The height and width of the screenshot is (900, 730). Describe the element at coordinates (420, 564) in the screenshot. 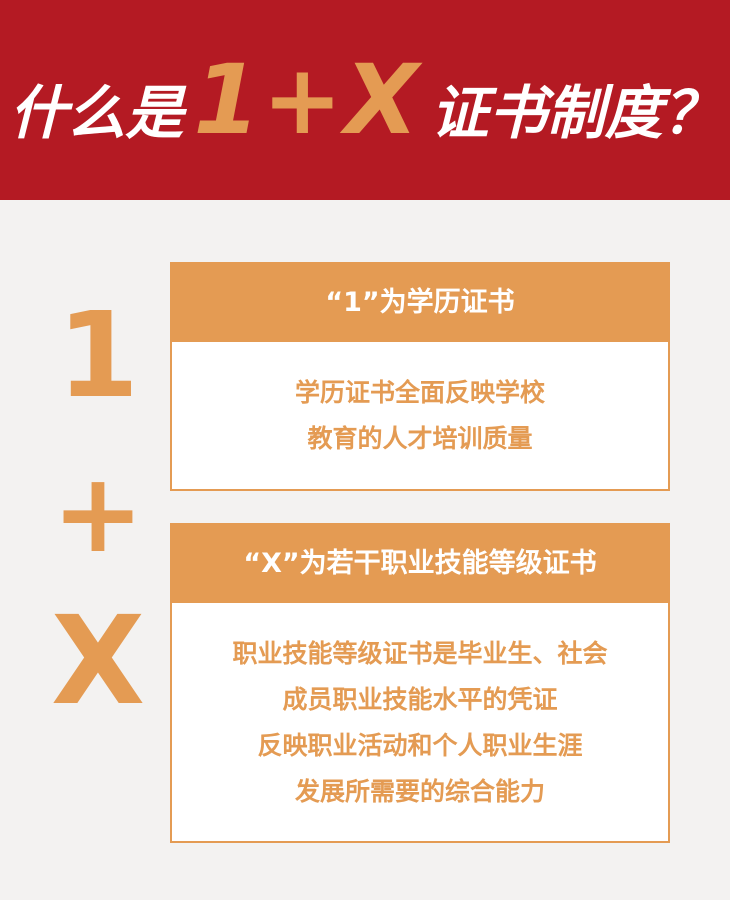

I see `card-x-heading: “X”为若干职业技能等级证书` at that location.